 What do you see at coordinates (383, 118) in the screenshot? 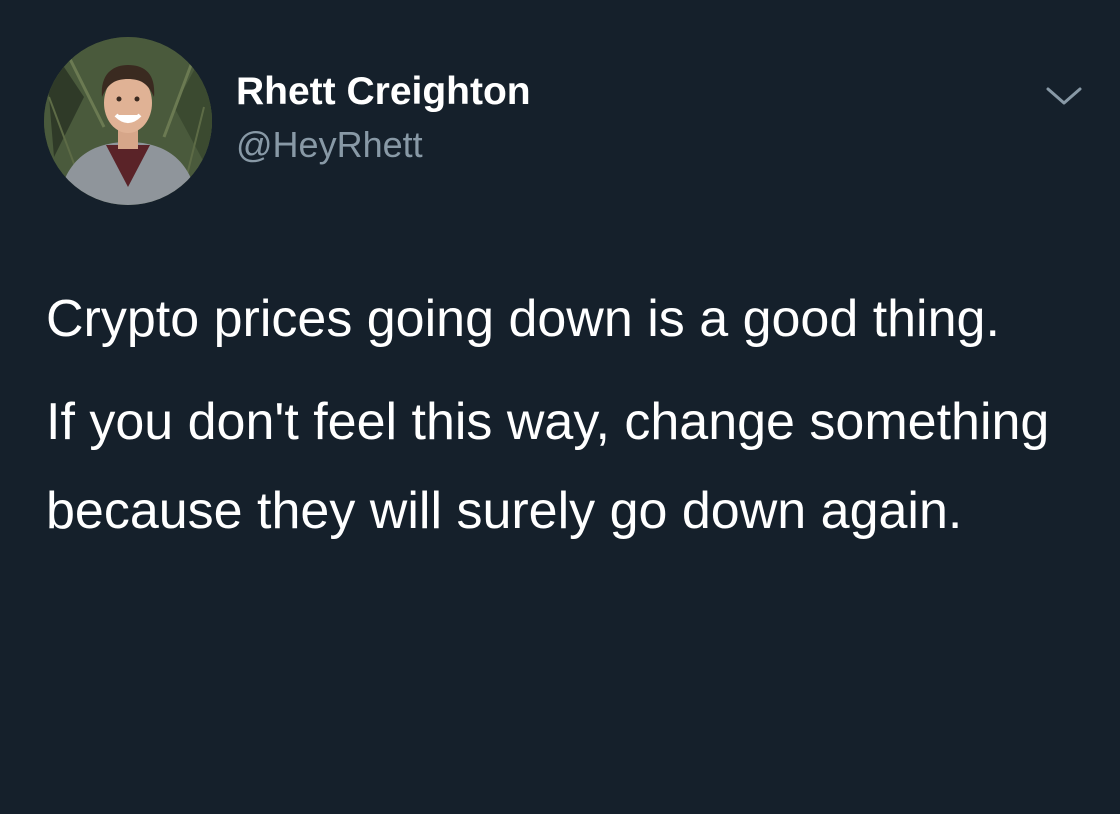
I see `author-info: Rhett Creighton @HeyRhett` at bounding box center [383, 118].